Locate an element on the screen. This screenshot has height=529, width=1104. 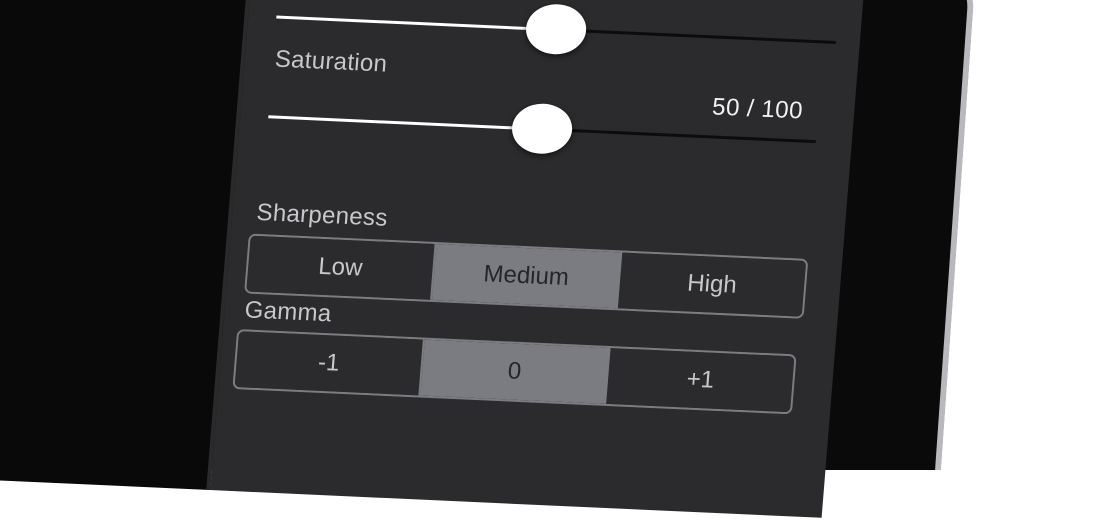
gamma-option-0: 0 is located at coordinates (515, 371).